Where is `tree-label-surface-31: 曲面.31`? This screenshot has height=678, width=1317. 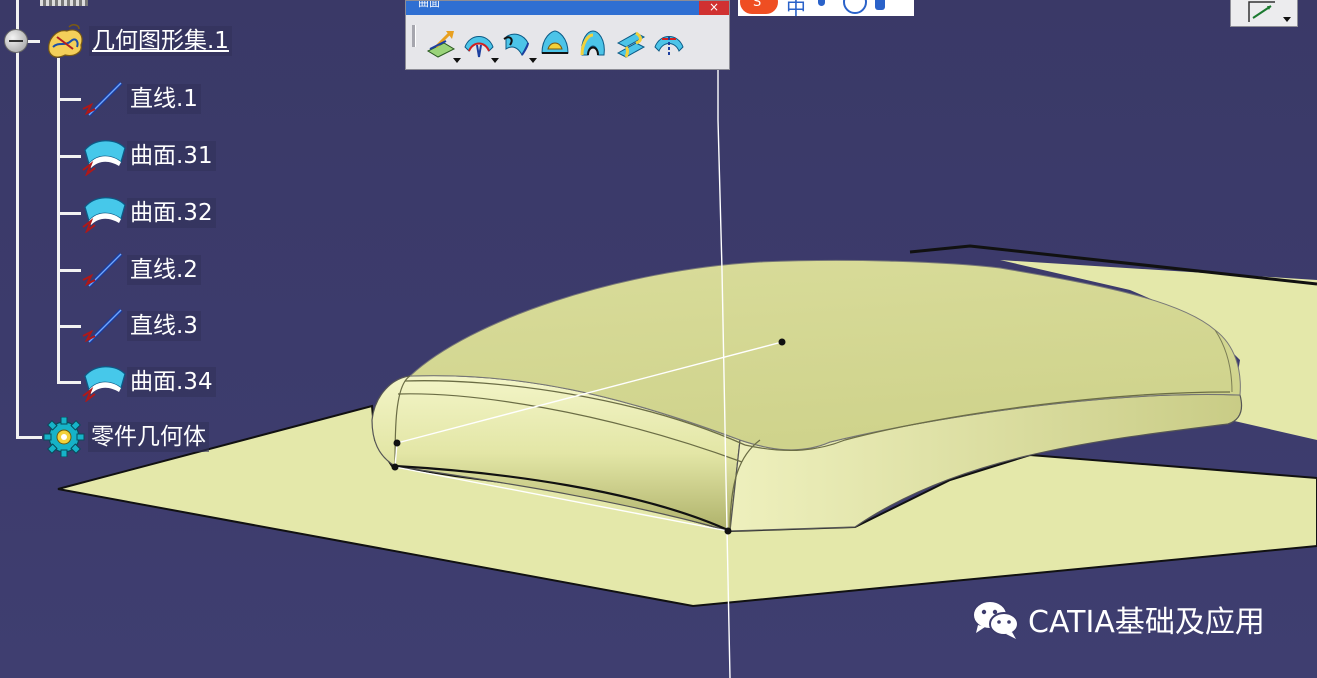
tree-label-surface-31: 曲面.31 is located at coordinates (171, 156).